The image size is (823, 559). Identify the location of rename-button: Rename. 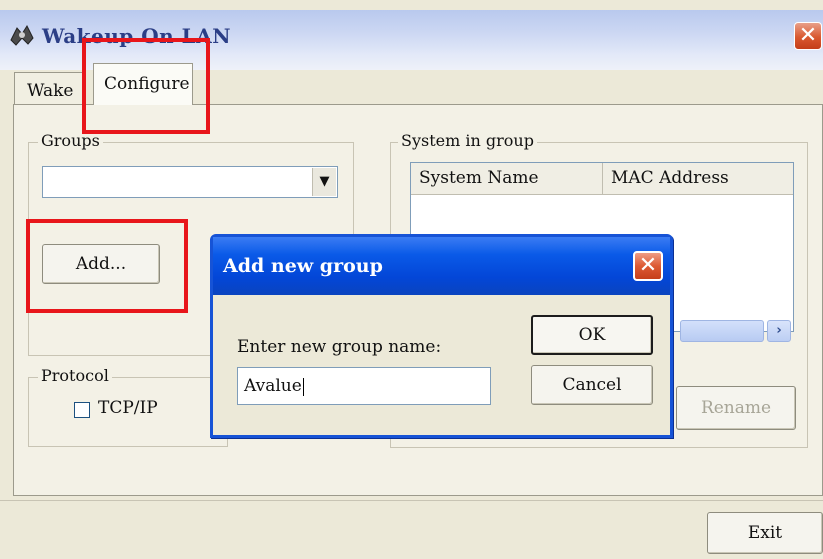
(736, 408).